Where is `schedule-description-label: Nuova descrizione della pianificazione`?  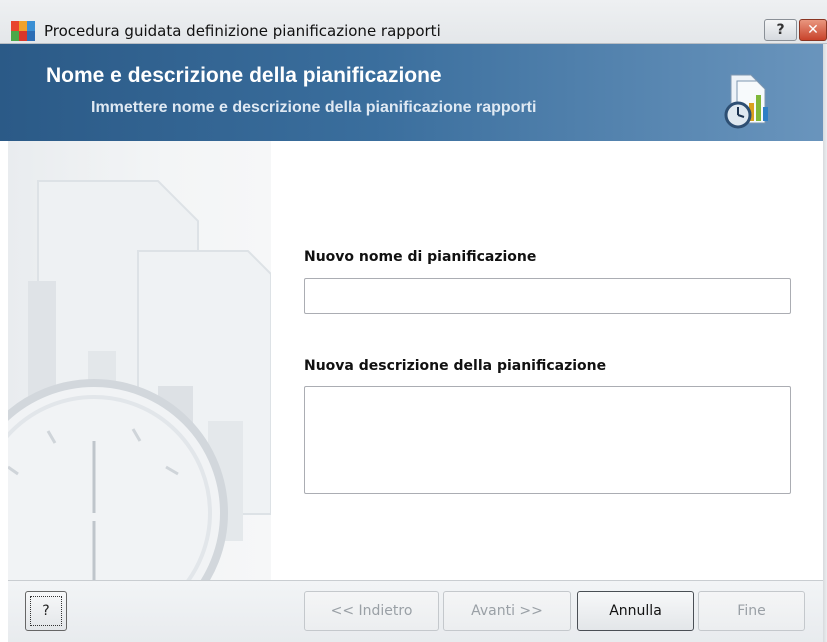
schedule-description-label: Nuova descrizione della pianificazione is located at coordinates (455, 366).